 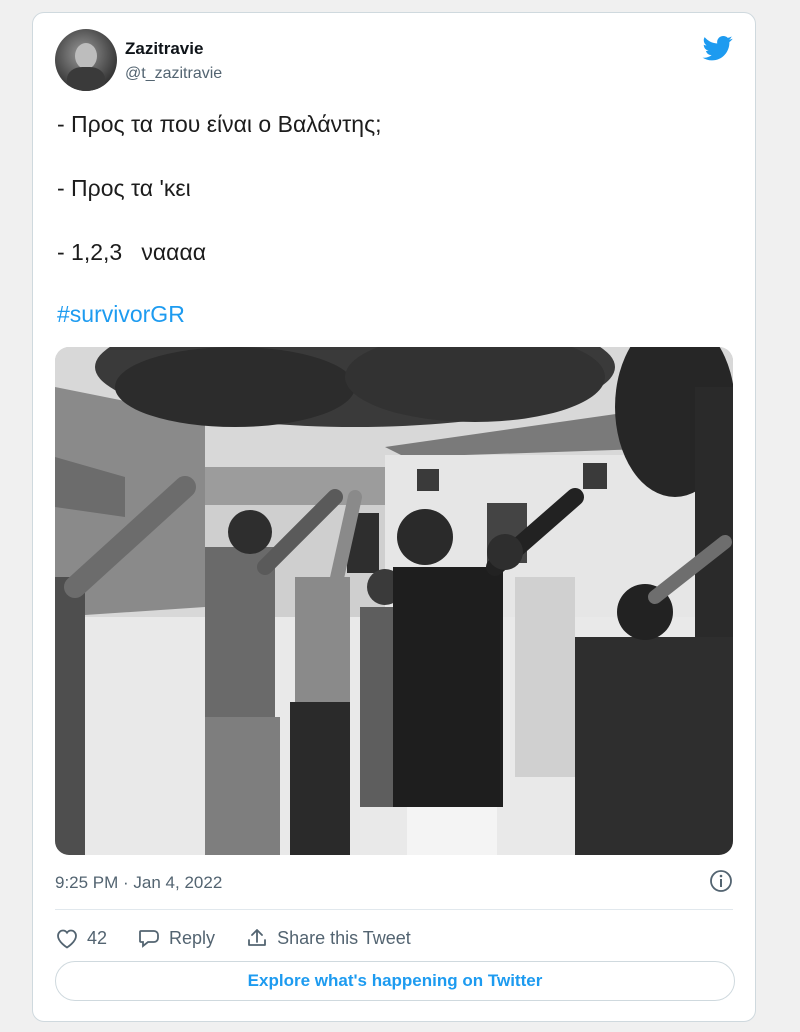 I want to click on tweet-actions: 42 Reply Share this Tweet, so click(x=248, y=938).